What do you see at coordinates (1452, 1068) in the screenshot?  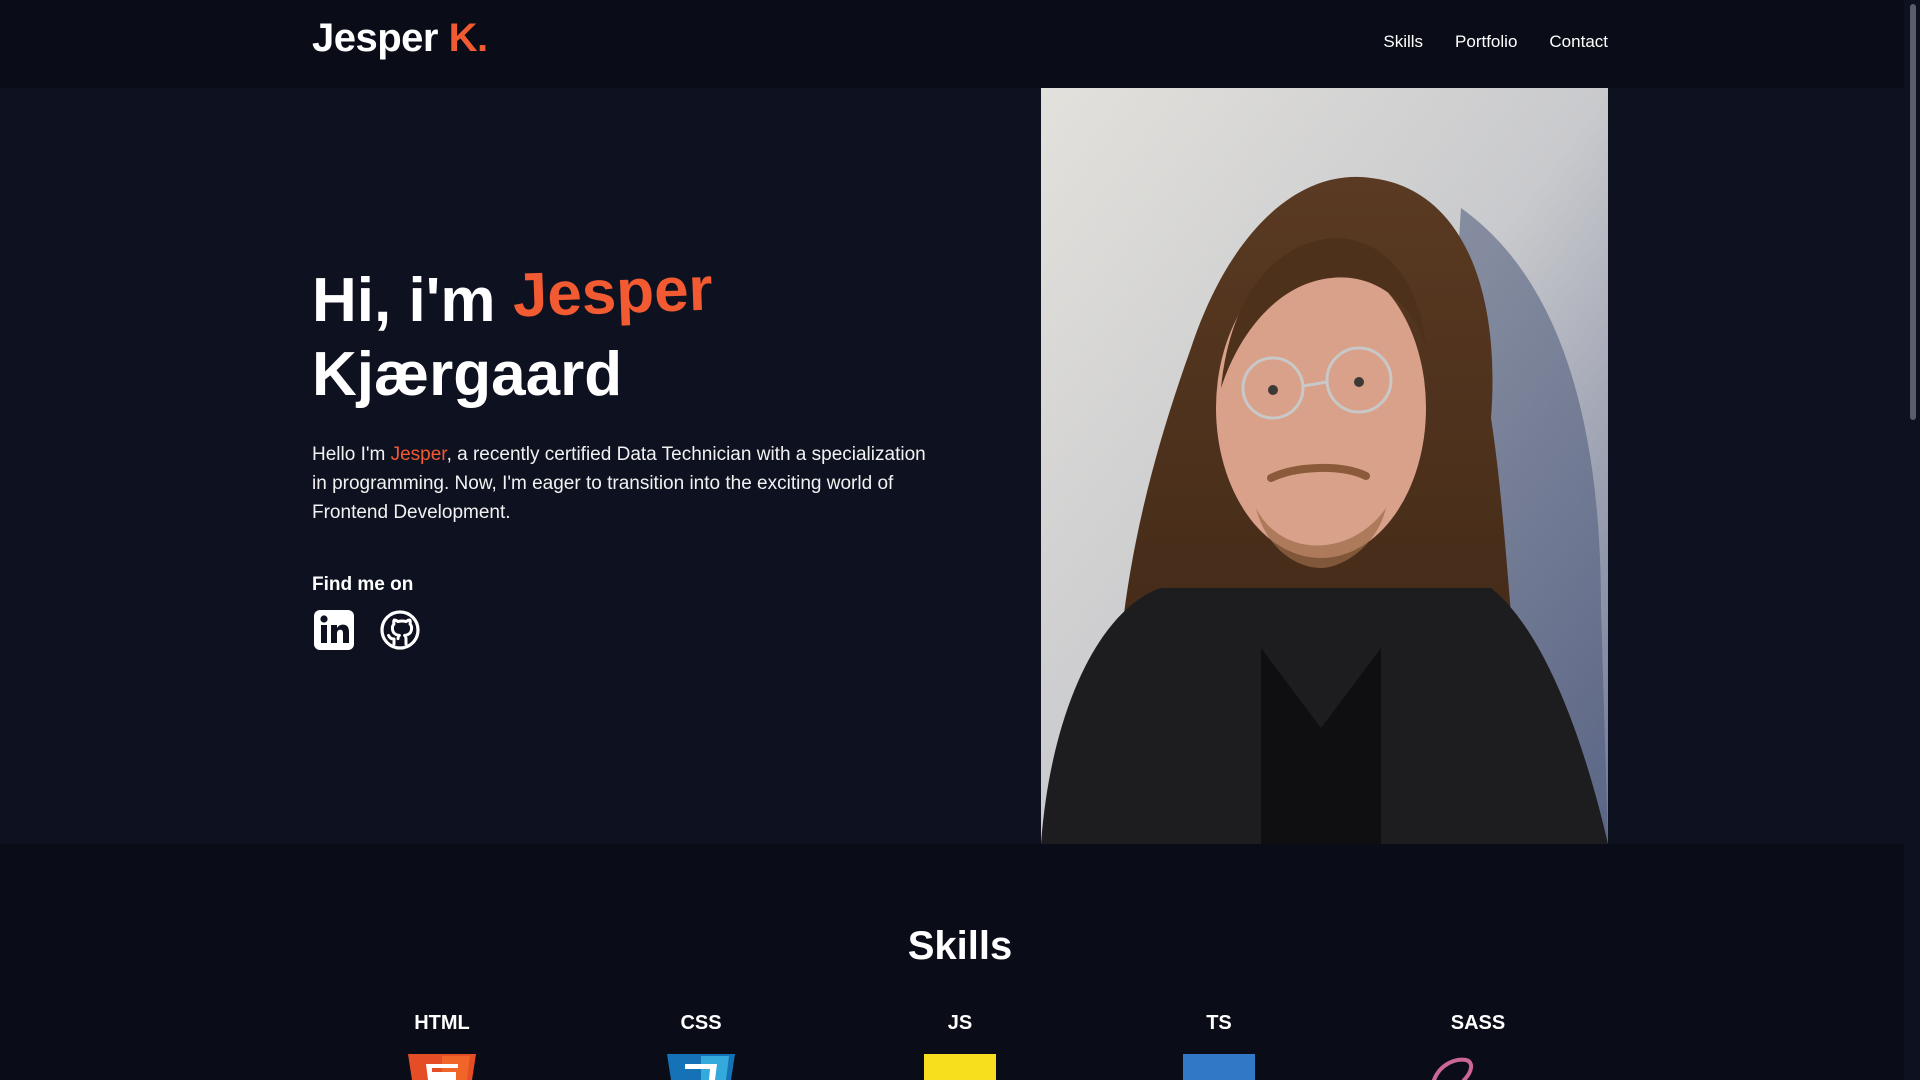 I see `sass-icon` at bounding box center [1452, 1068].